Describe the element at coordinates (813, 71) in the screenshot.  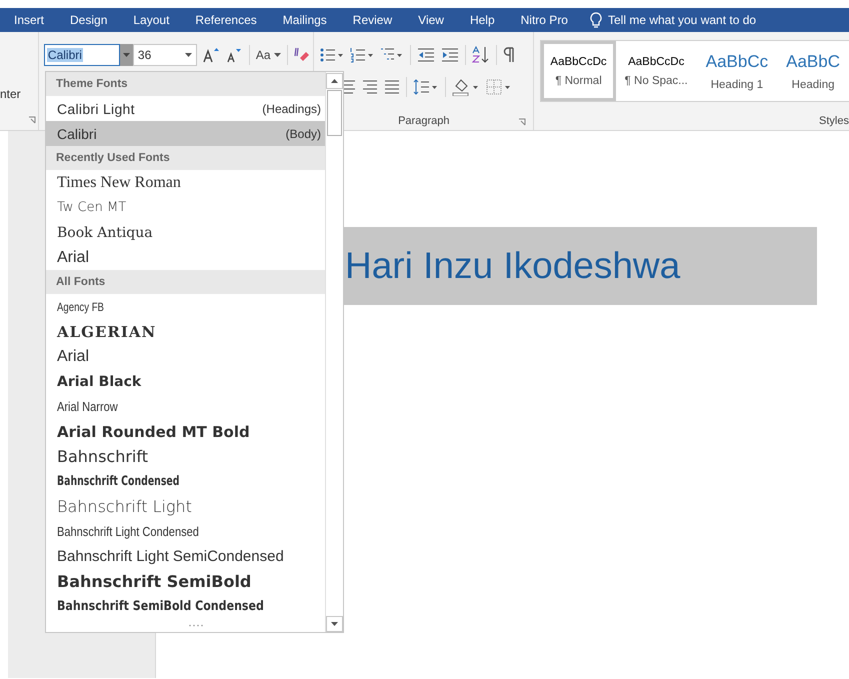
I see `style-item: AaBbC Heading` at that location.